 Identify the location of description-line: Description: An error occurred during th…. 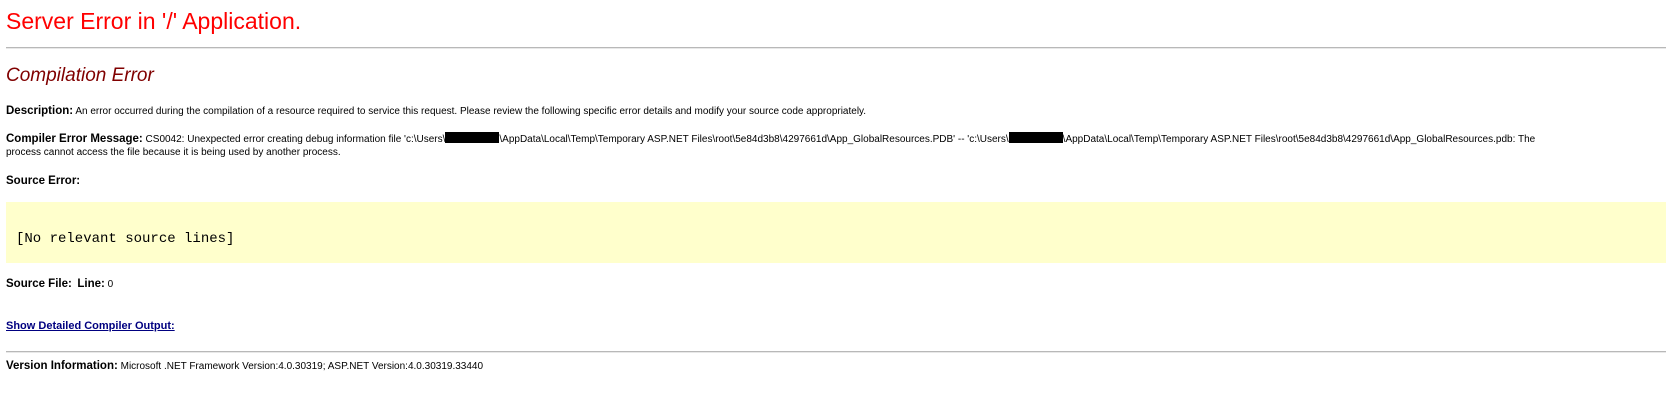
(436, 111).